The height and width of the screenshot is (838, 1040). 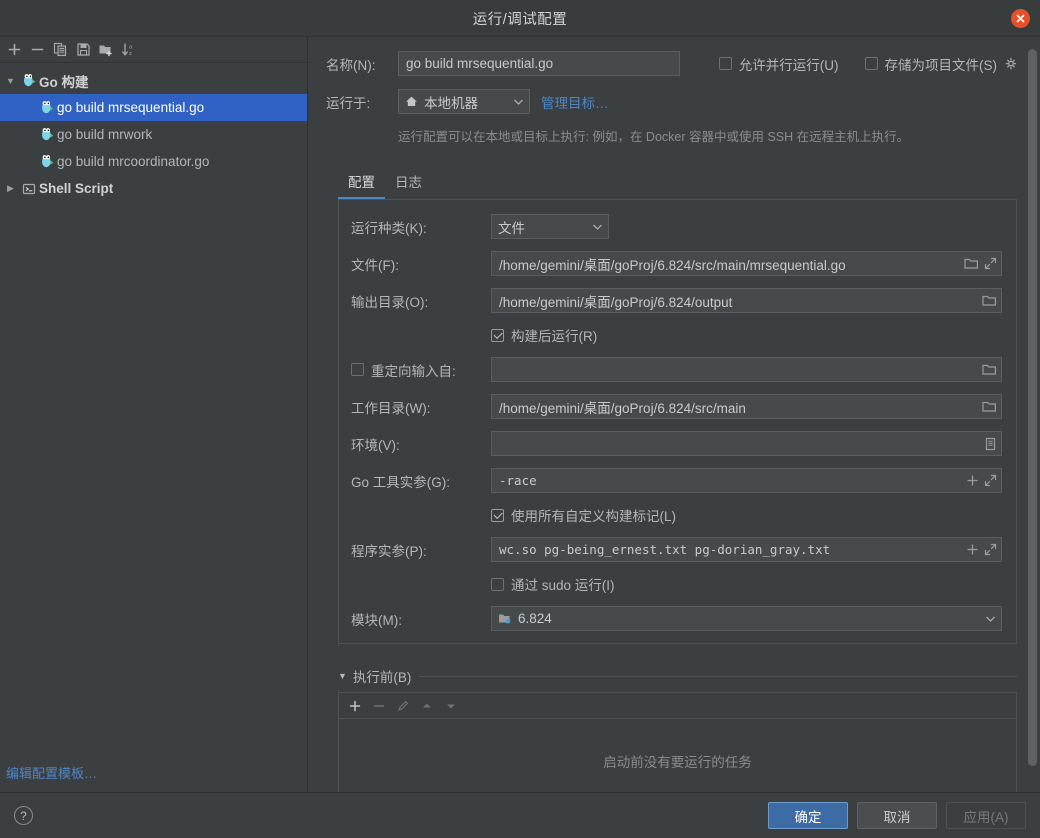 I want to click on sidebar-item-go-build-mrcoordinator: go build mrcoordinator.go, so click(x=153, y=161).